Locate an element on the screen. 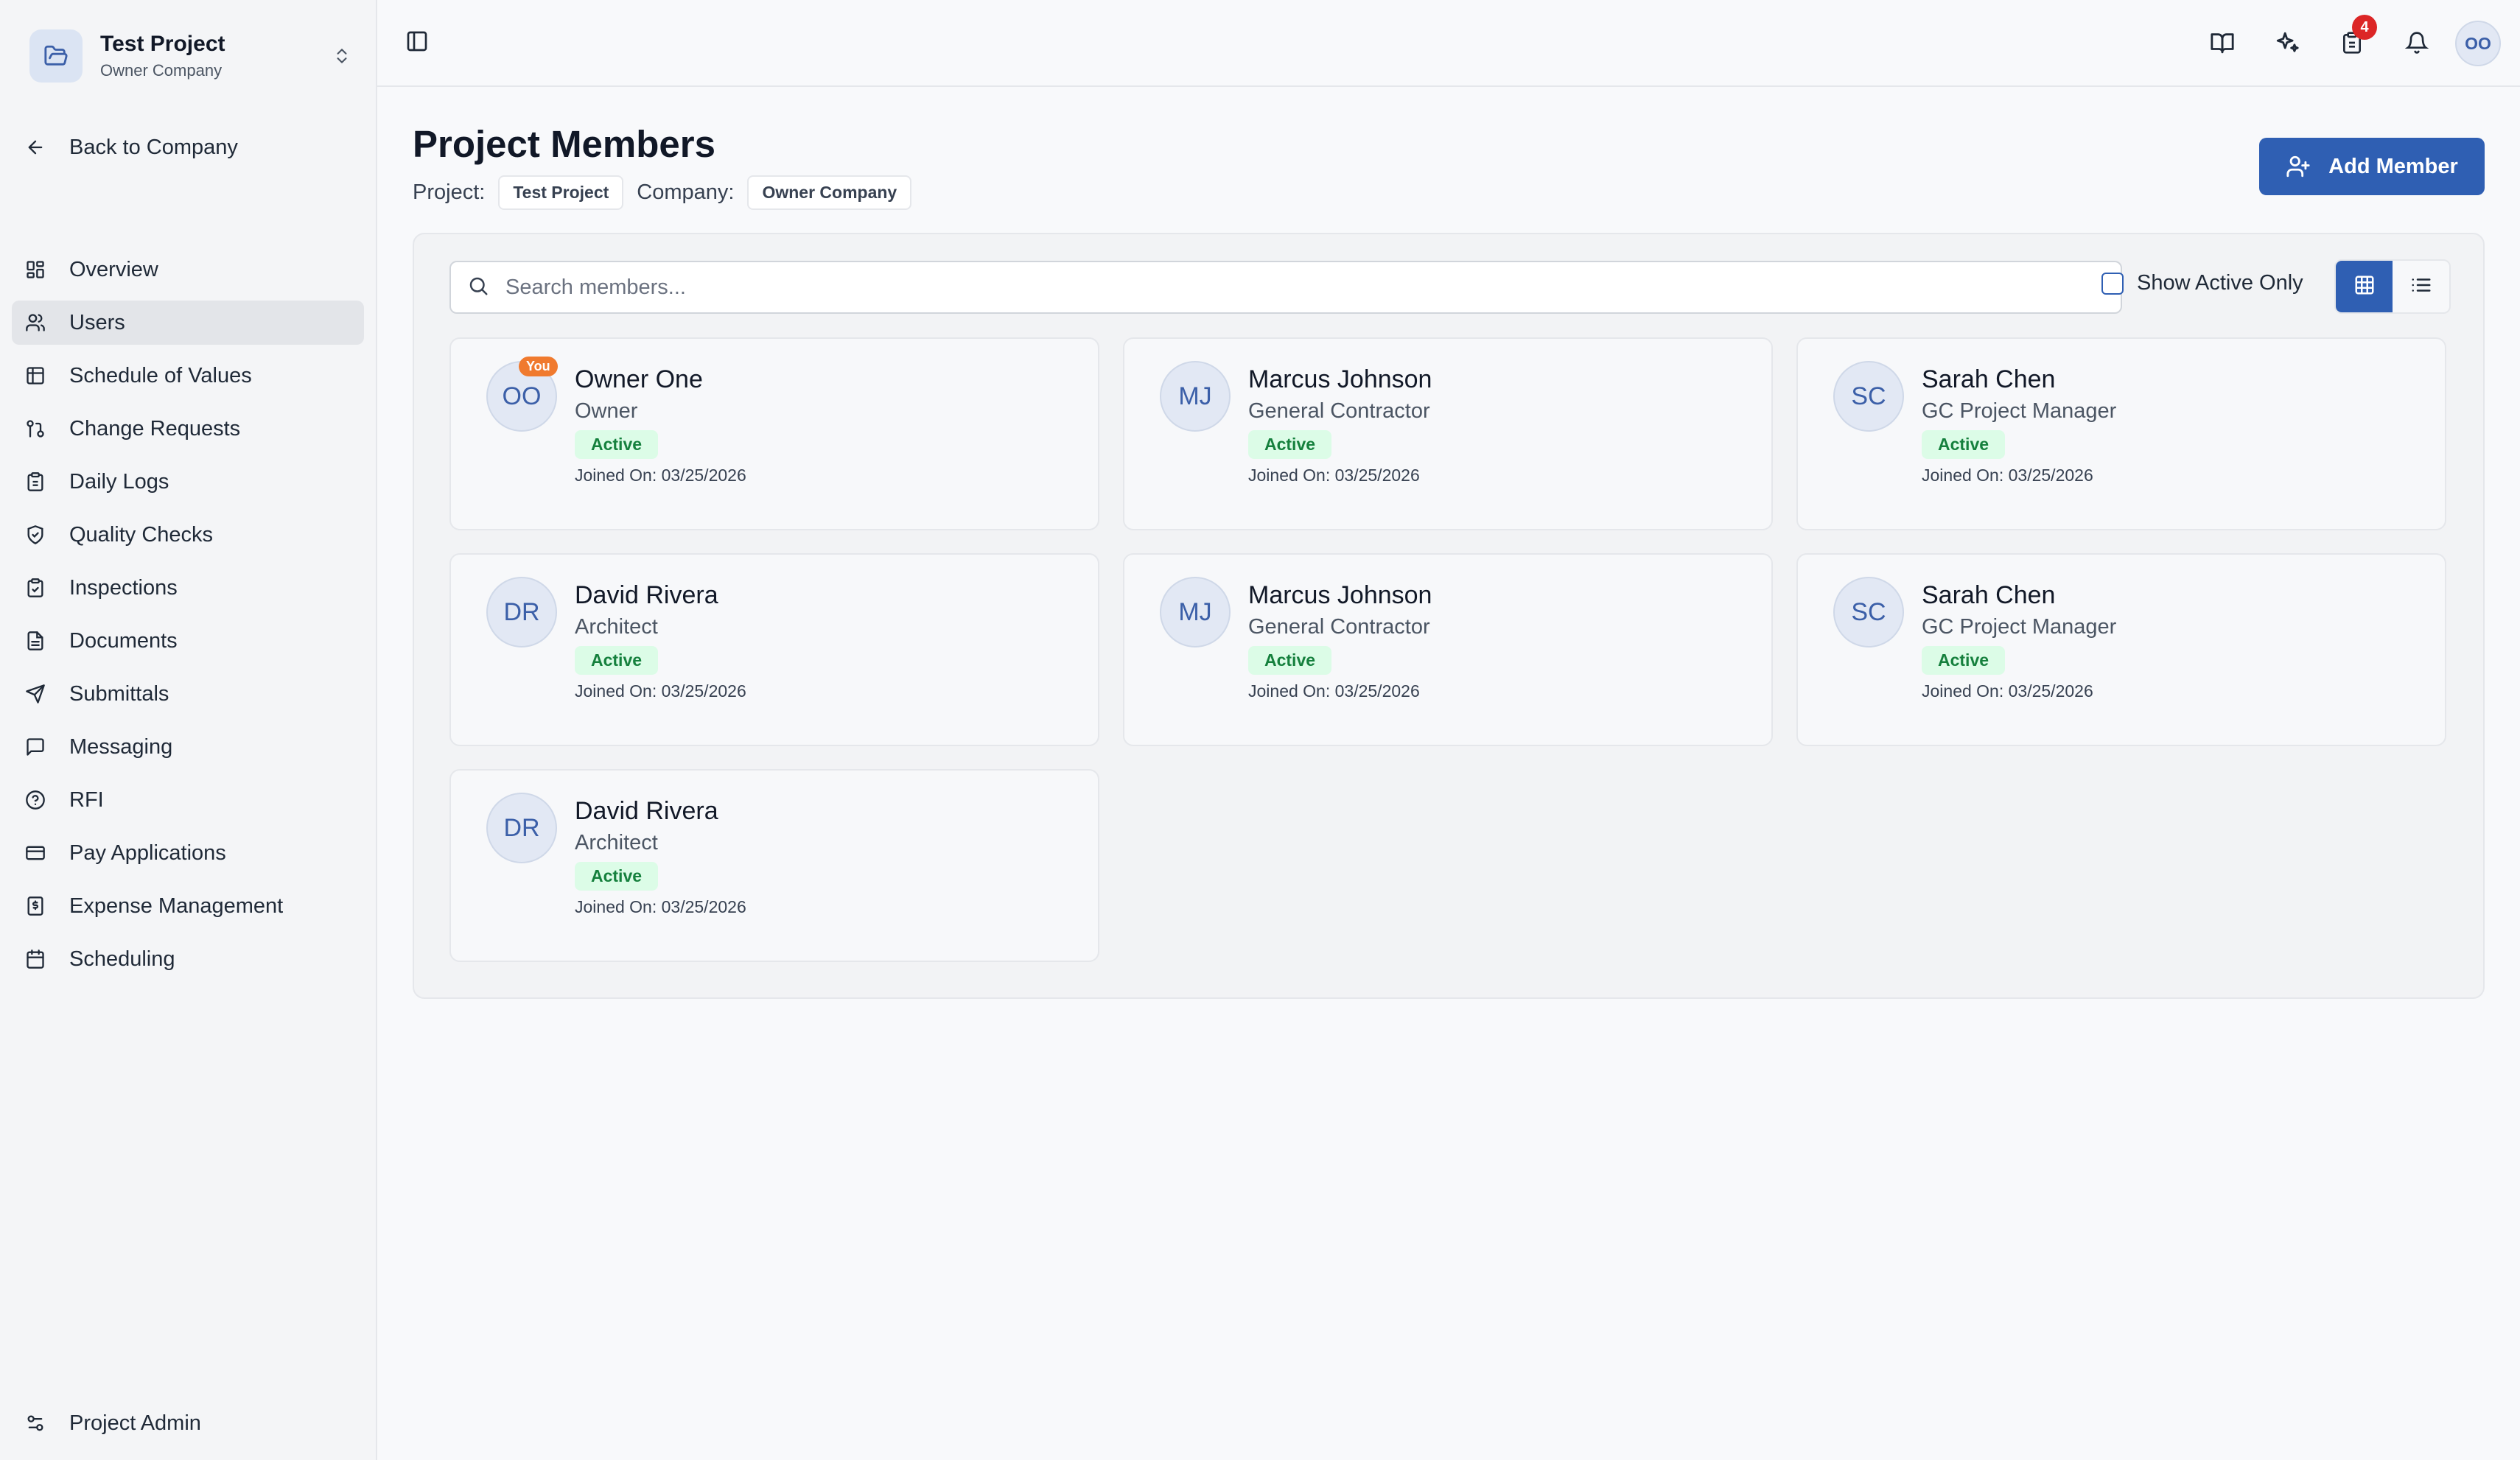 Image resolution: width=2520 pixels, height=1460 pixels. member-name: Sarah Chen is located at coordinates (1989, 595).